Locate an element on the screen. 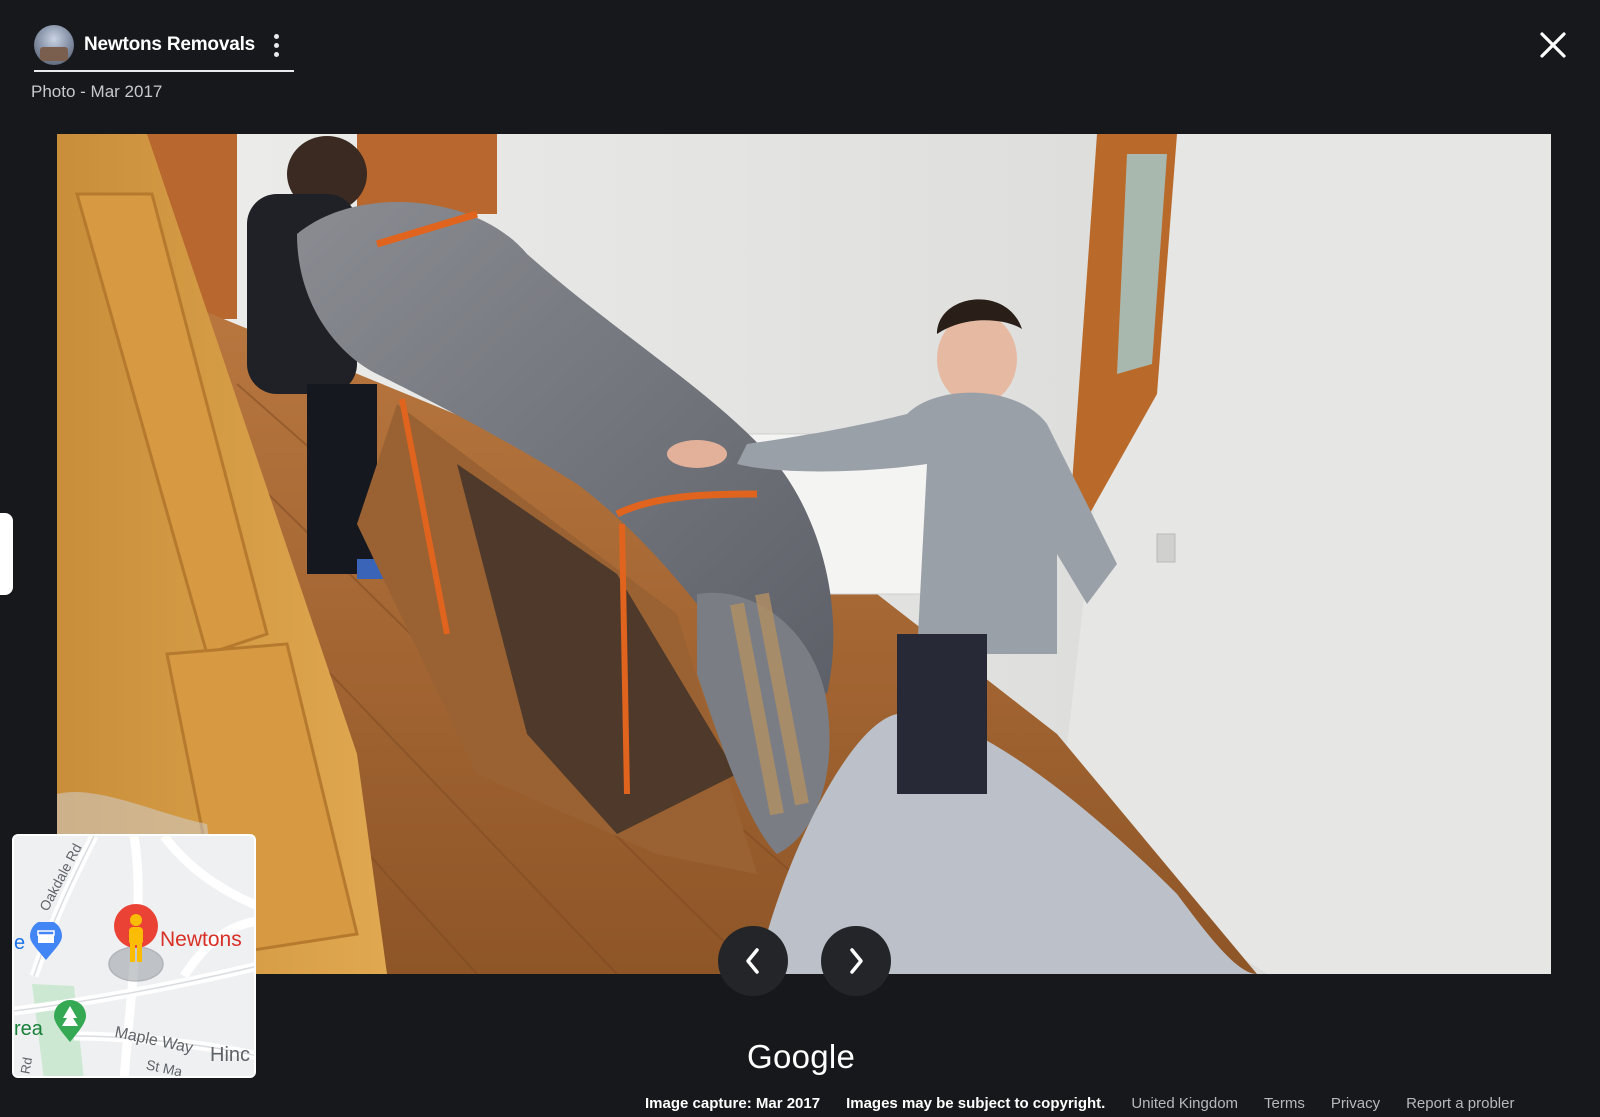 This screenshot has height=1117, width=1600. map-label-corner-fragment: Rd is located at coordinates (26, 1065).